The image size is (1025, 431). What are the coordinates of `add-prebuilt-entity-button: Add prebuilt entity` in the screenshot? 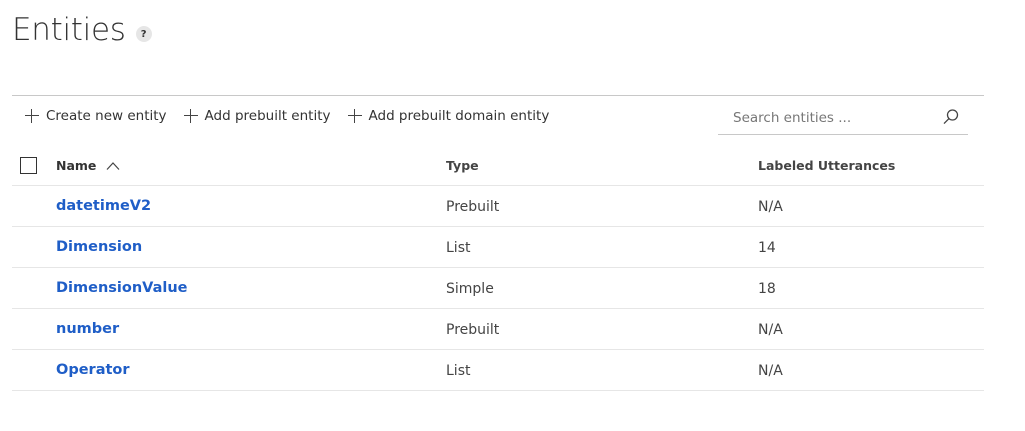 It's located at (257, 116).